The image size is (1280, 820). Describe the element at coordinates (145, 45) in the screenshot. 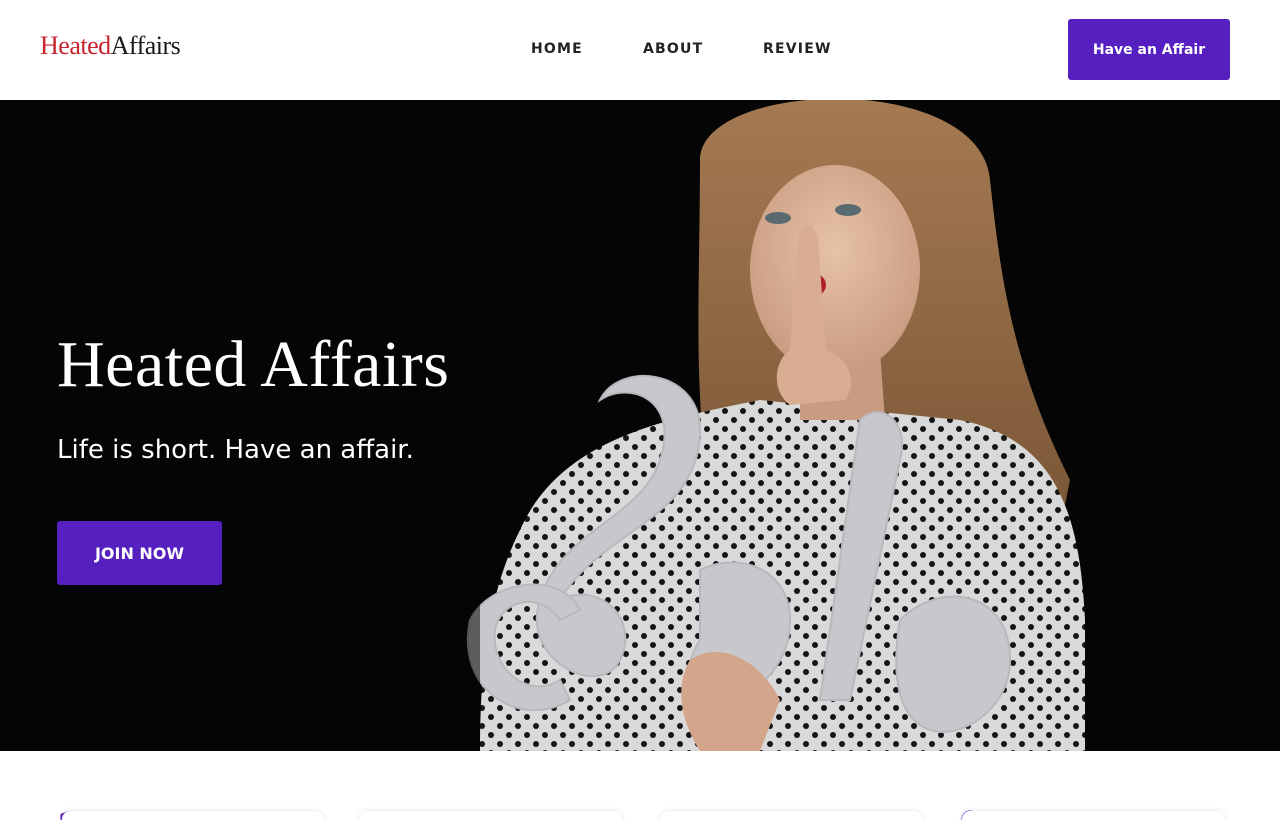

I see `logo-text-affairs: Affairs` at that location.